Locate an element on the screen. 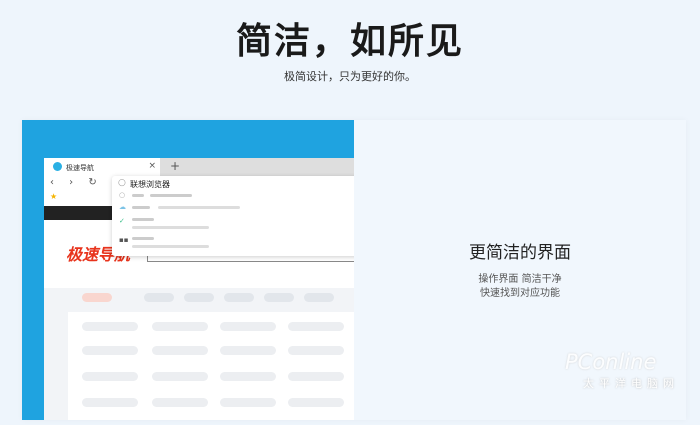  check-icon: ✓ is located at coordinates (122, 221).